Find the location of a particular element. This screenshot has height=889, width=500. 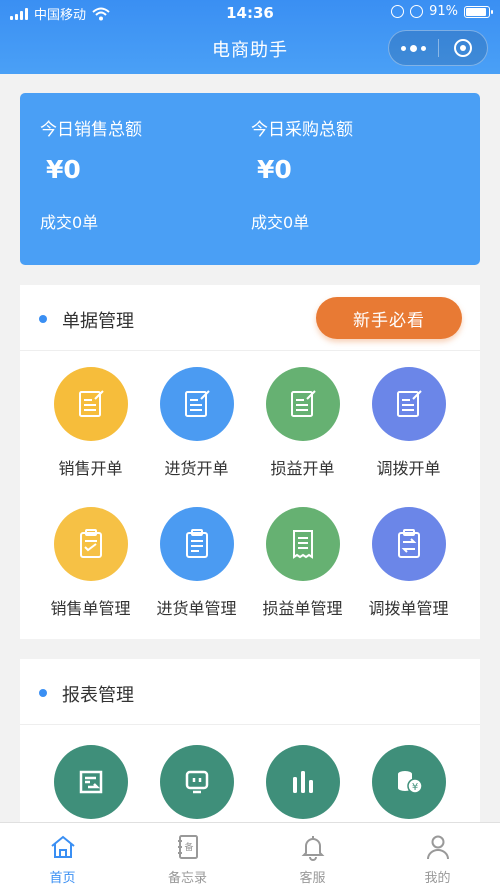

doc-item-label: 销售开单 is located at coordinates (90, 468).